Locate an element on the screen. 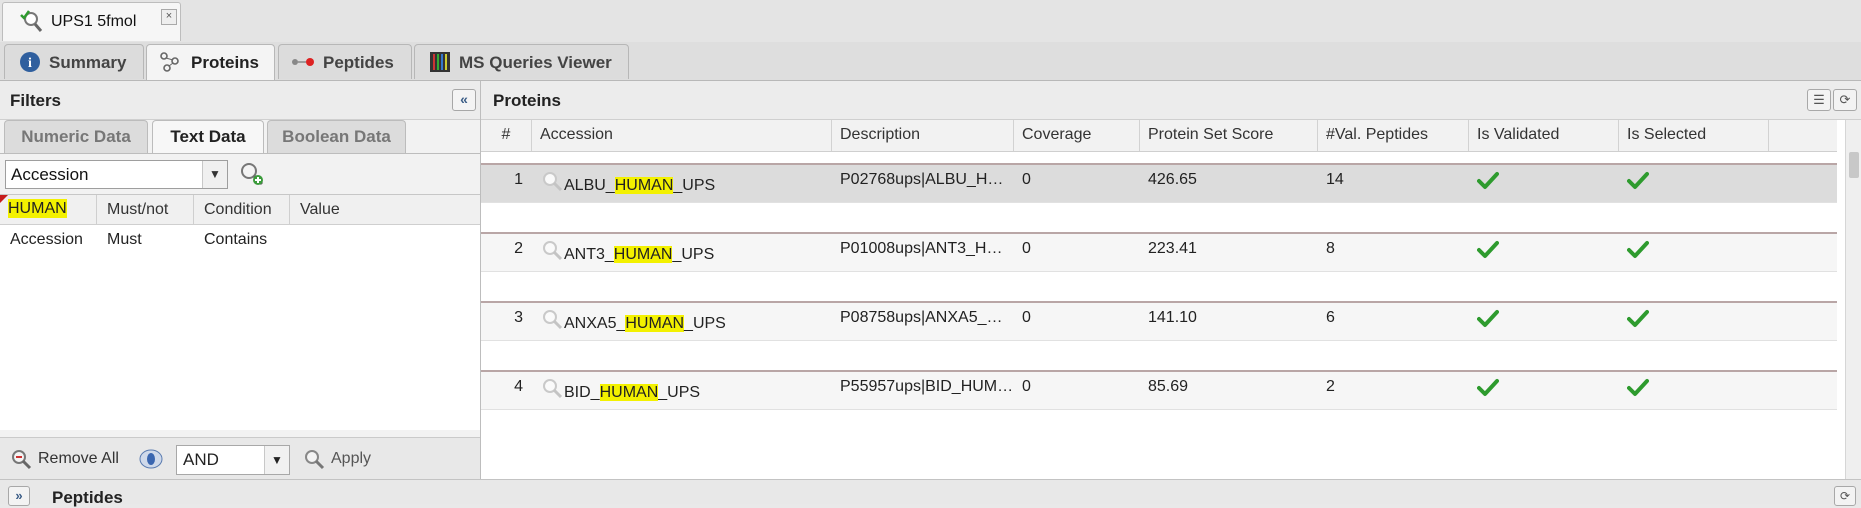  accession-cell: BID_HUMAN_UPS is located at coordinates (682, 391).